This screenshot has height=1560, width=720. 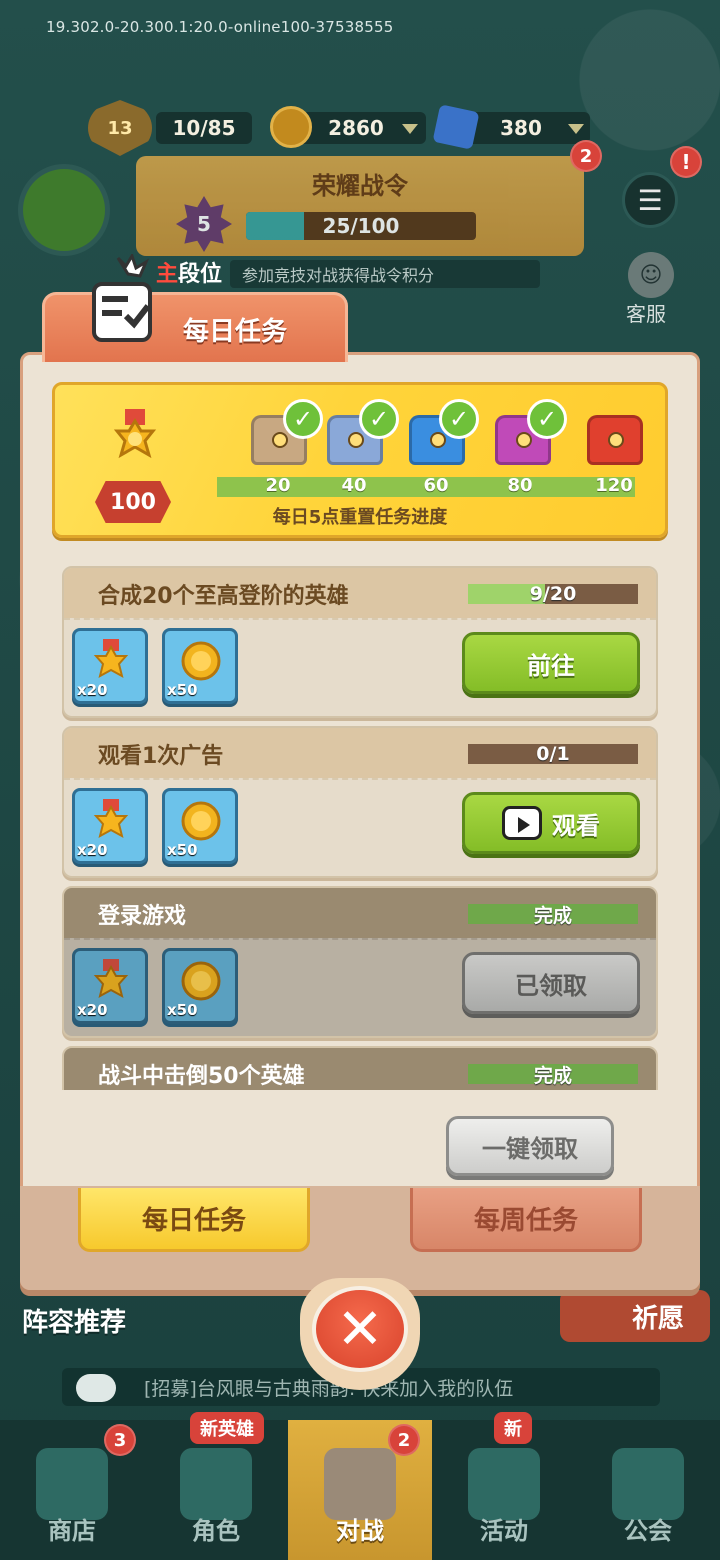 I want to click on alert-icon: !, so click(x=686, y=162).